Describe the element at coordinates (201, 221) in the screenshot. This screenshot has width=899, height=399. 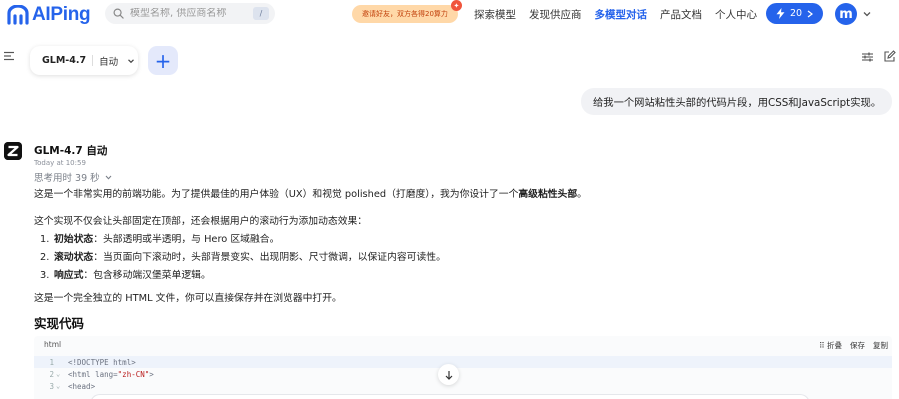
I see `description-paragraph: 这个实现不仅会让头部固定在顶部，还会根据用户的滚动行为添加动态效果：` at that location.